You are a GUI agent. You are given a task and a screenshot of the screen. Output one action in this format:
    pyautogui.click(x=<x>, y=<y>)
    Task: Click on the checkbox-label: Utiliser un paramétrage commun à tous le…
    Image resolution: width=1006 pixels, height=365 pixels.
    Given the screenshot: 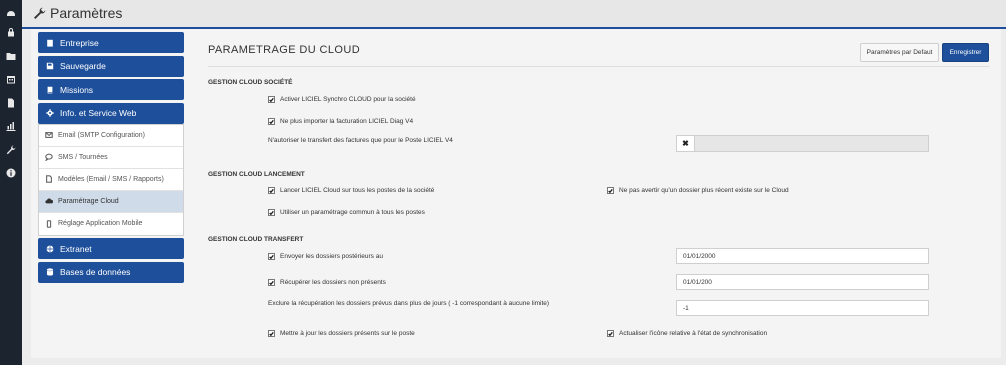 What is the action you would take?
    pyautogui.click(x=352, y=212)
    